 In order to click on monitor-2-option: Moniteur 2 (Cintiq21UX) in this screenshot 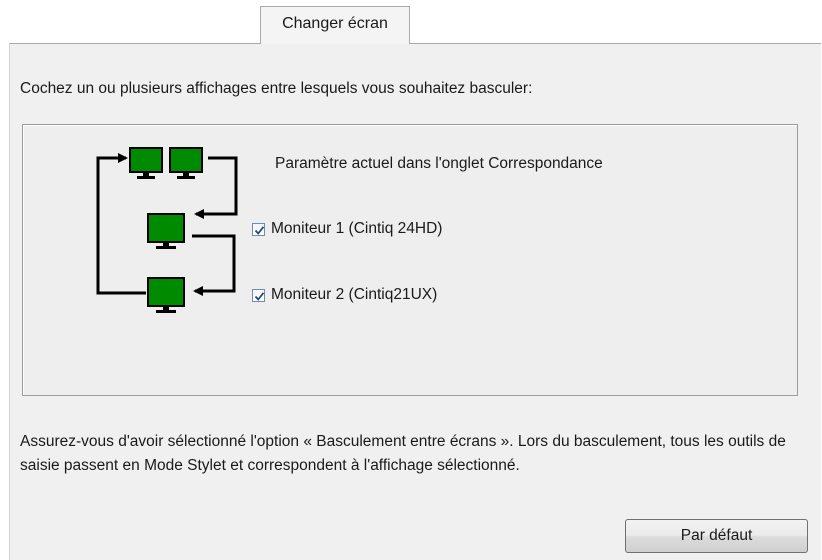, I will do `click(344, 295)`.